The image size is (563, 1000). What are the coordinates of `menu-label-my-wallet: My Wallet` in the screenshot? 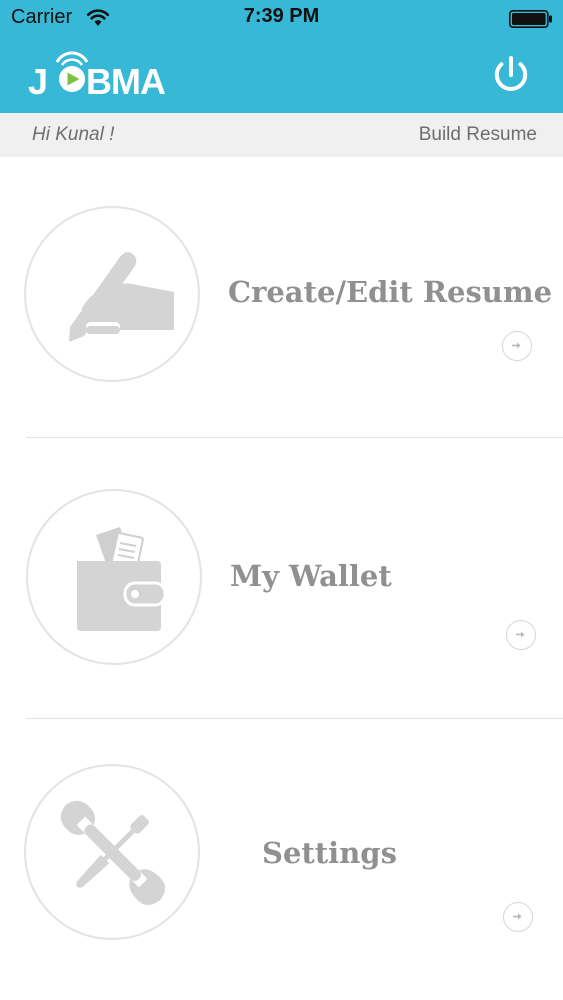 It's located at (311, 576).